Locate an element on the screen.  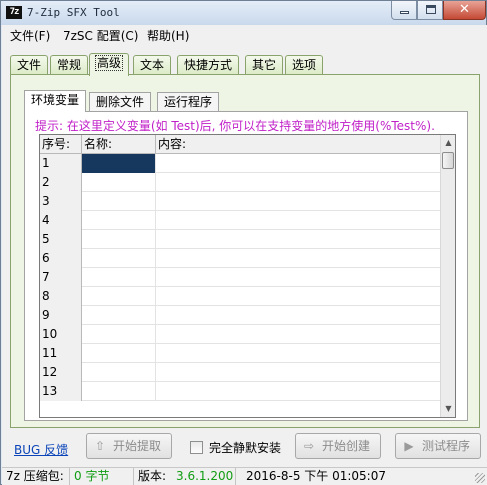
tab-shortcut-label: 快捷方式 is located at coordinates (208, 65).